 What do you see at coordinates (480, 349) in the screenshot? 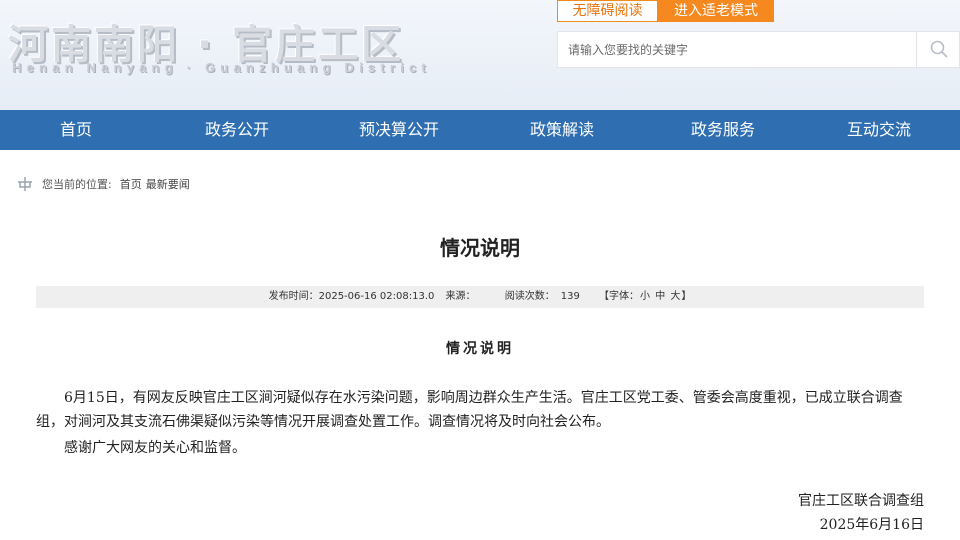
I see `article-subtitle: 情况说明` at bounding box center [480, 349].